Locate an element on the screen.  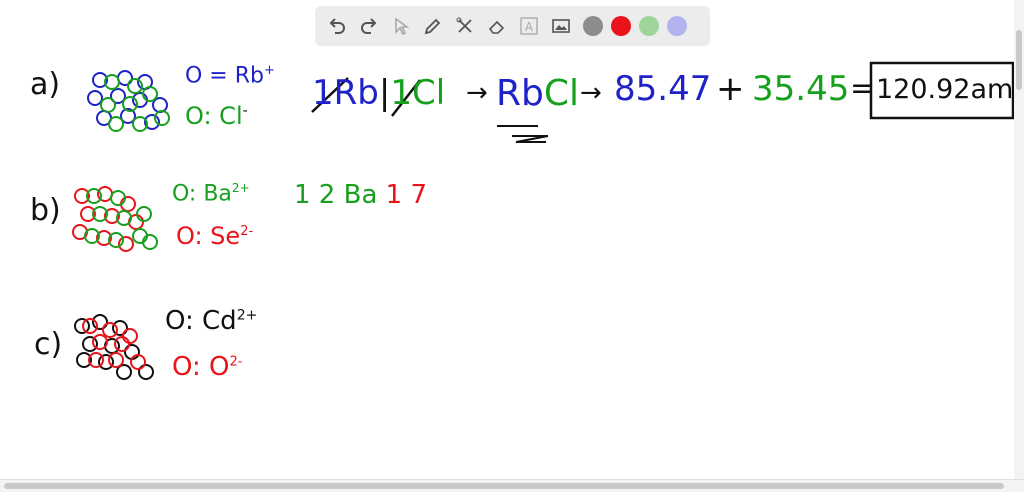
key-b-green: O: Ba2+ is located at coordinates (211, 193).